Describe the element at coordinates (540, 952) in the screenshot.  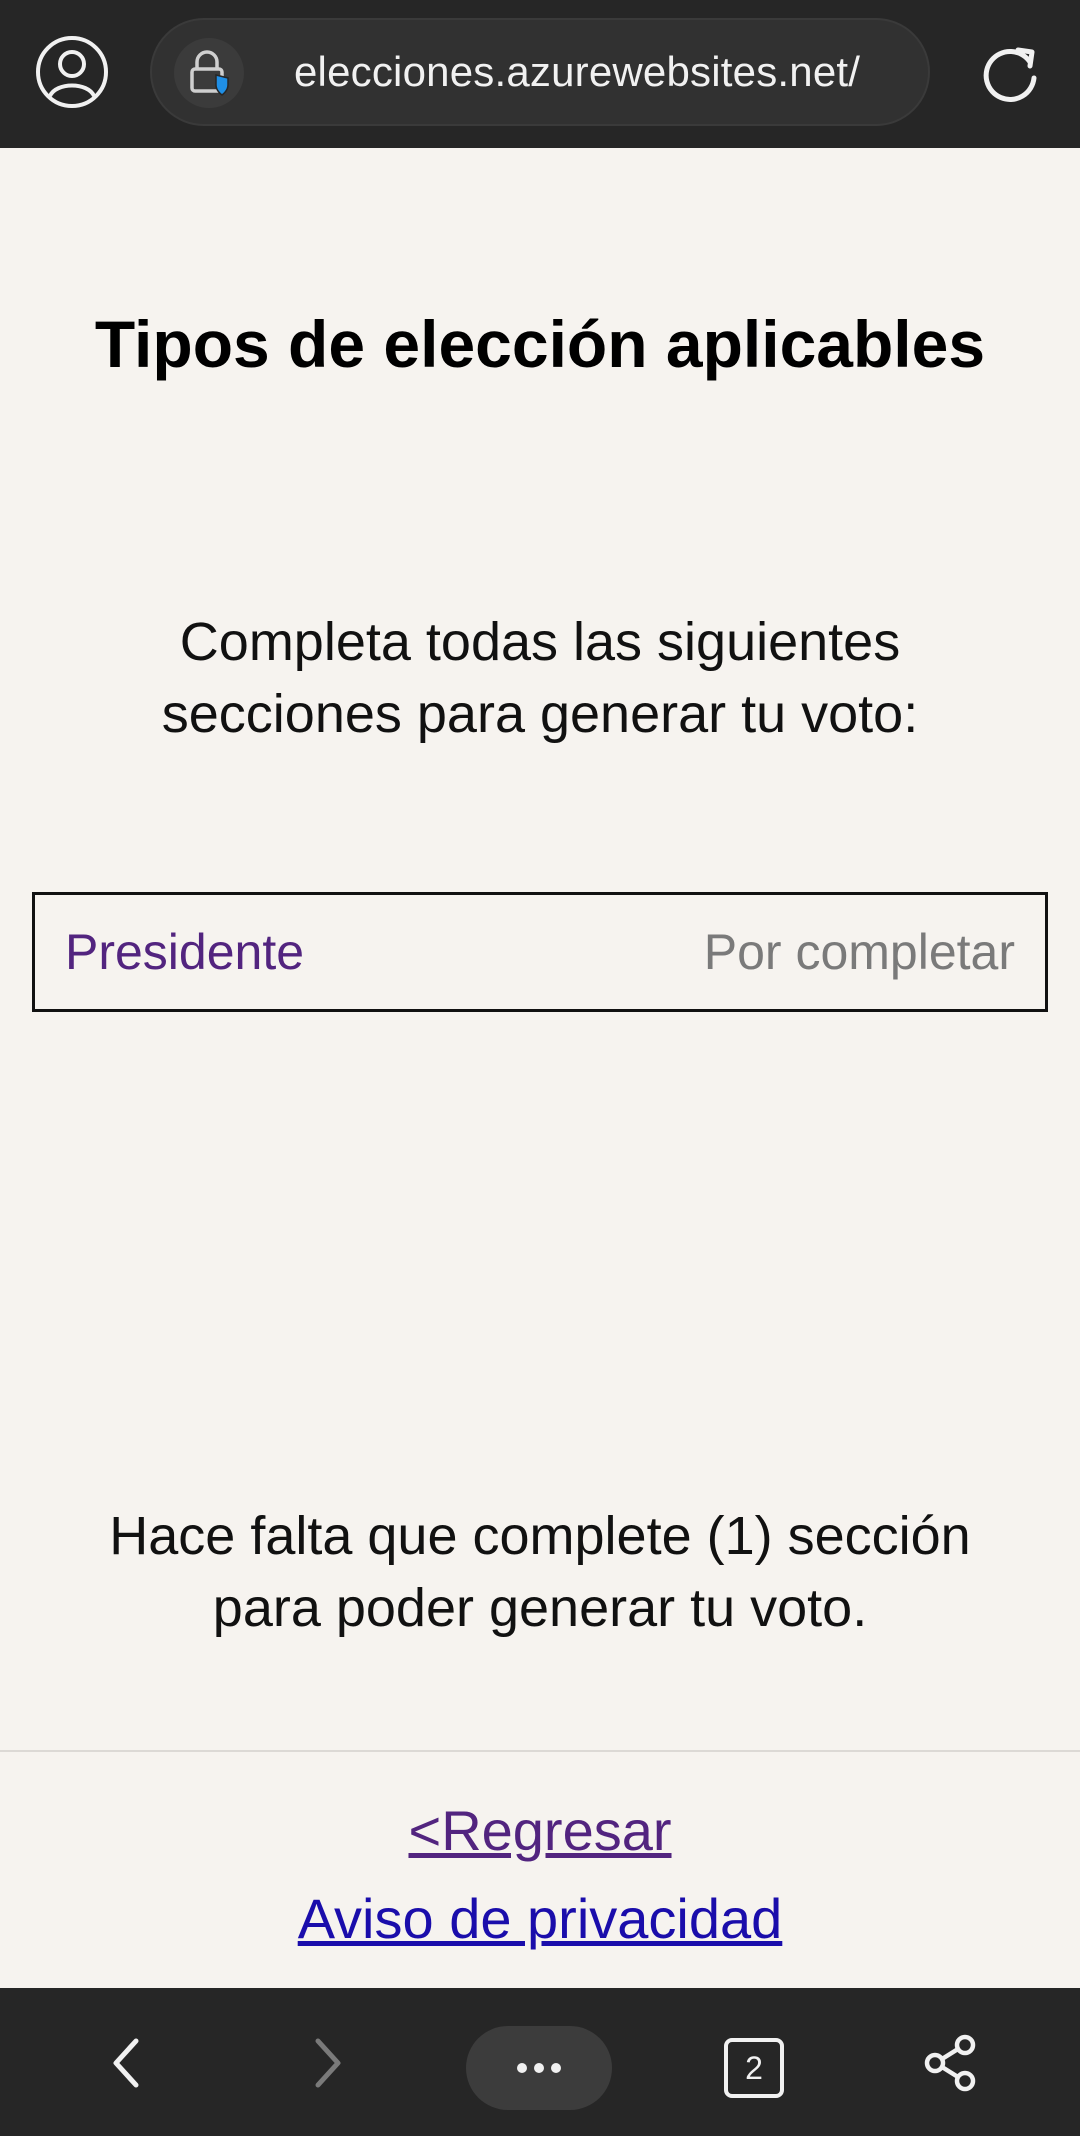
I see `section-row-presidente: Presidente Por completar` at that location.